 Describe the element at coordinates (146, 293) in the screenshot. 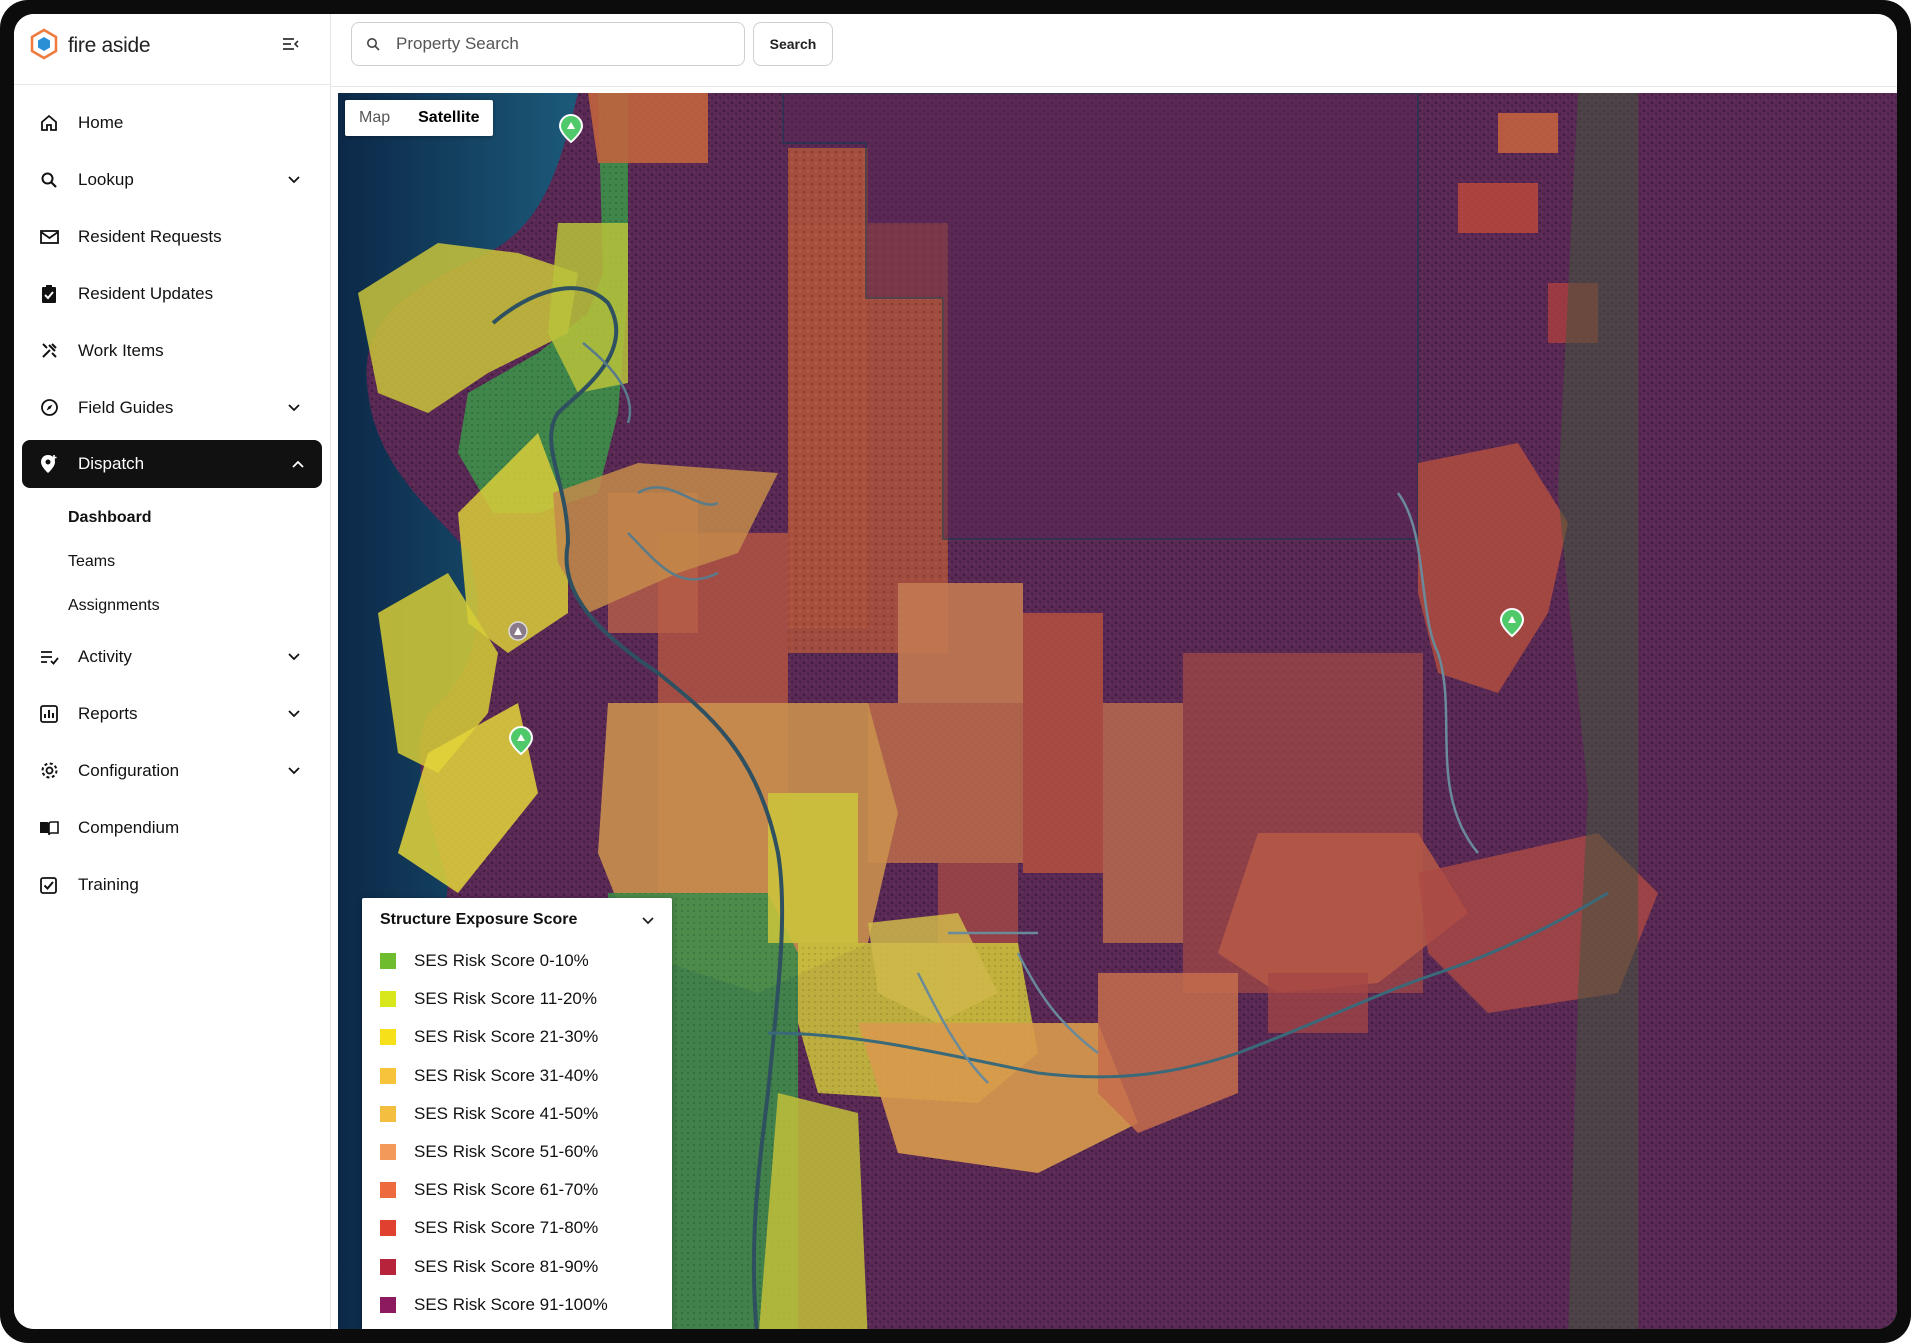

I see `sidebar-item-label: Resident Updates` at that location.